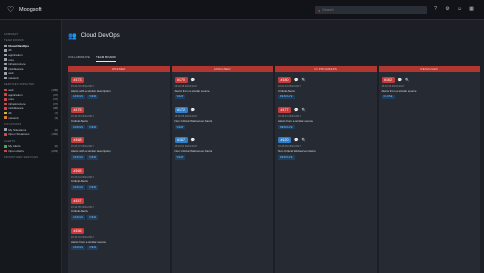 The image size is (484, 273). I want to click on situation-id-badge: #167, so click(181, 140).